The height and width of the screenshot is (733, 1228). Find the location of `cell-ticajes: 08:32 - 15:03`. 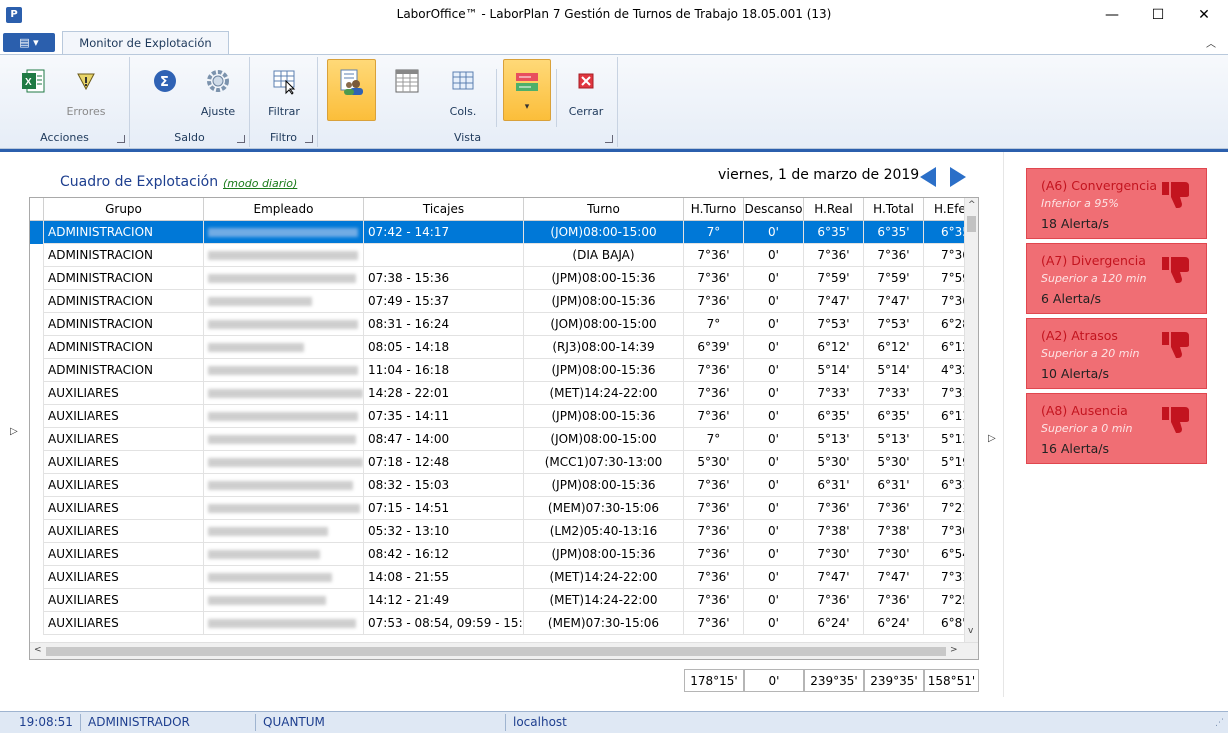

cell-ticajes: 08:32 - 15:03 is located at coordinates (444, 485).